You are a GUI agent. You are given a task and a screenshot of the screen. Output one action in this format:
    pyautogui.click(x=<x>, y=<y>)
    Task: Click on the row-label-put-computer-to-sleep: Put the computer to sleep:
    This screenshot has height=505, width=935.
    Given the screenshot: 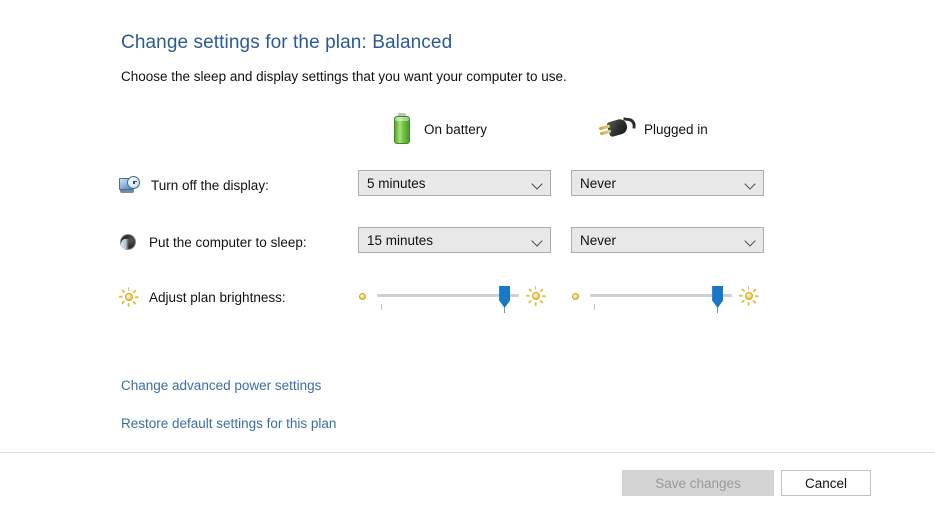 What is the action you would take?
    pyautogui.click(x=213, y=242)
    